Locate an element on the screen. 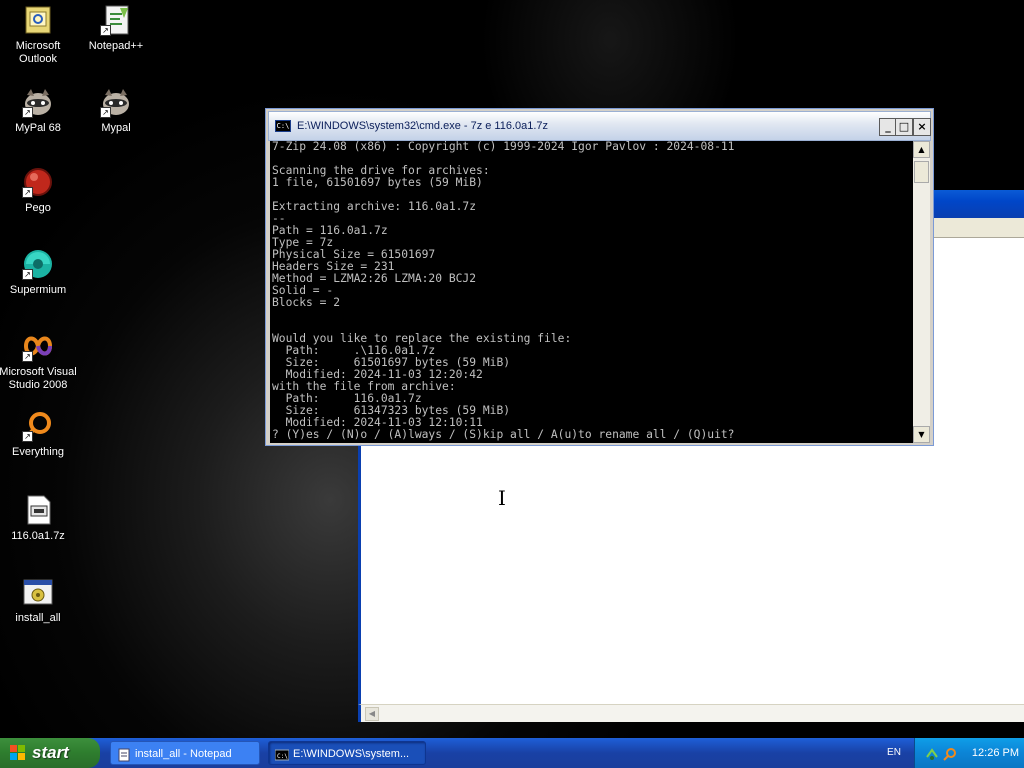 The image size is (1024, 768). notepad-icon is located at coordinates (124, 754).